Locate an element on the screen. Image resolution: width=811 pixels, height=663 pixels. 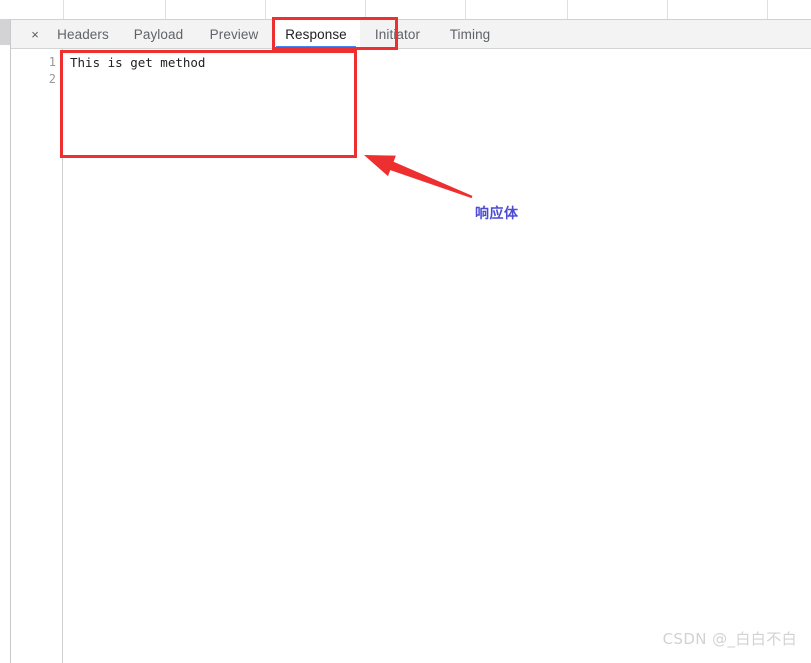
vertical-scrollbar-thumb is located at coordinates (5, 32).